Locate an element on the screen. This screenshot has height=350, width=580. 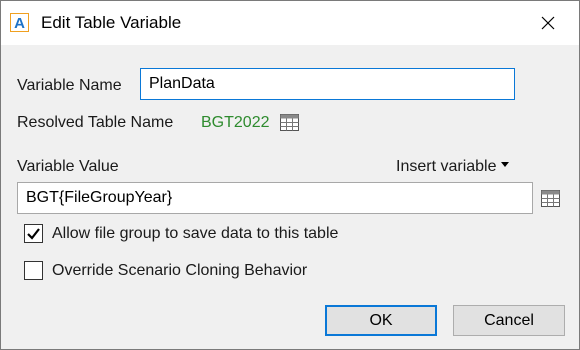
insert-variable-label: Insert variable is located at coordinates (446, 166).